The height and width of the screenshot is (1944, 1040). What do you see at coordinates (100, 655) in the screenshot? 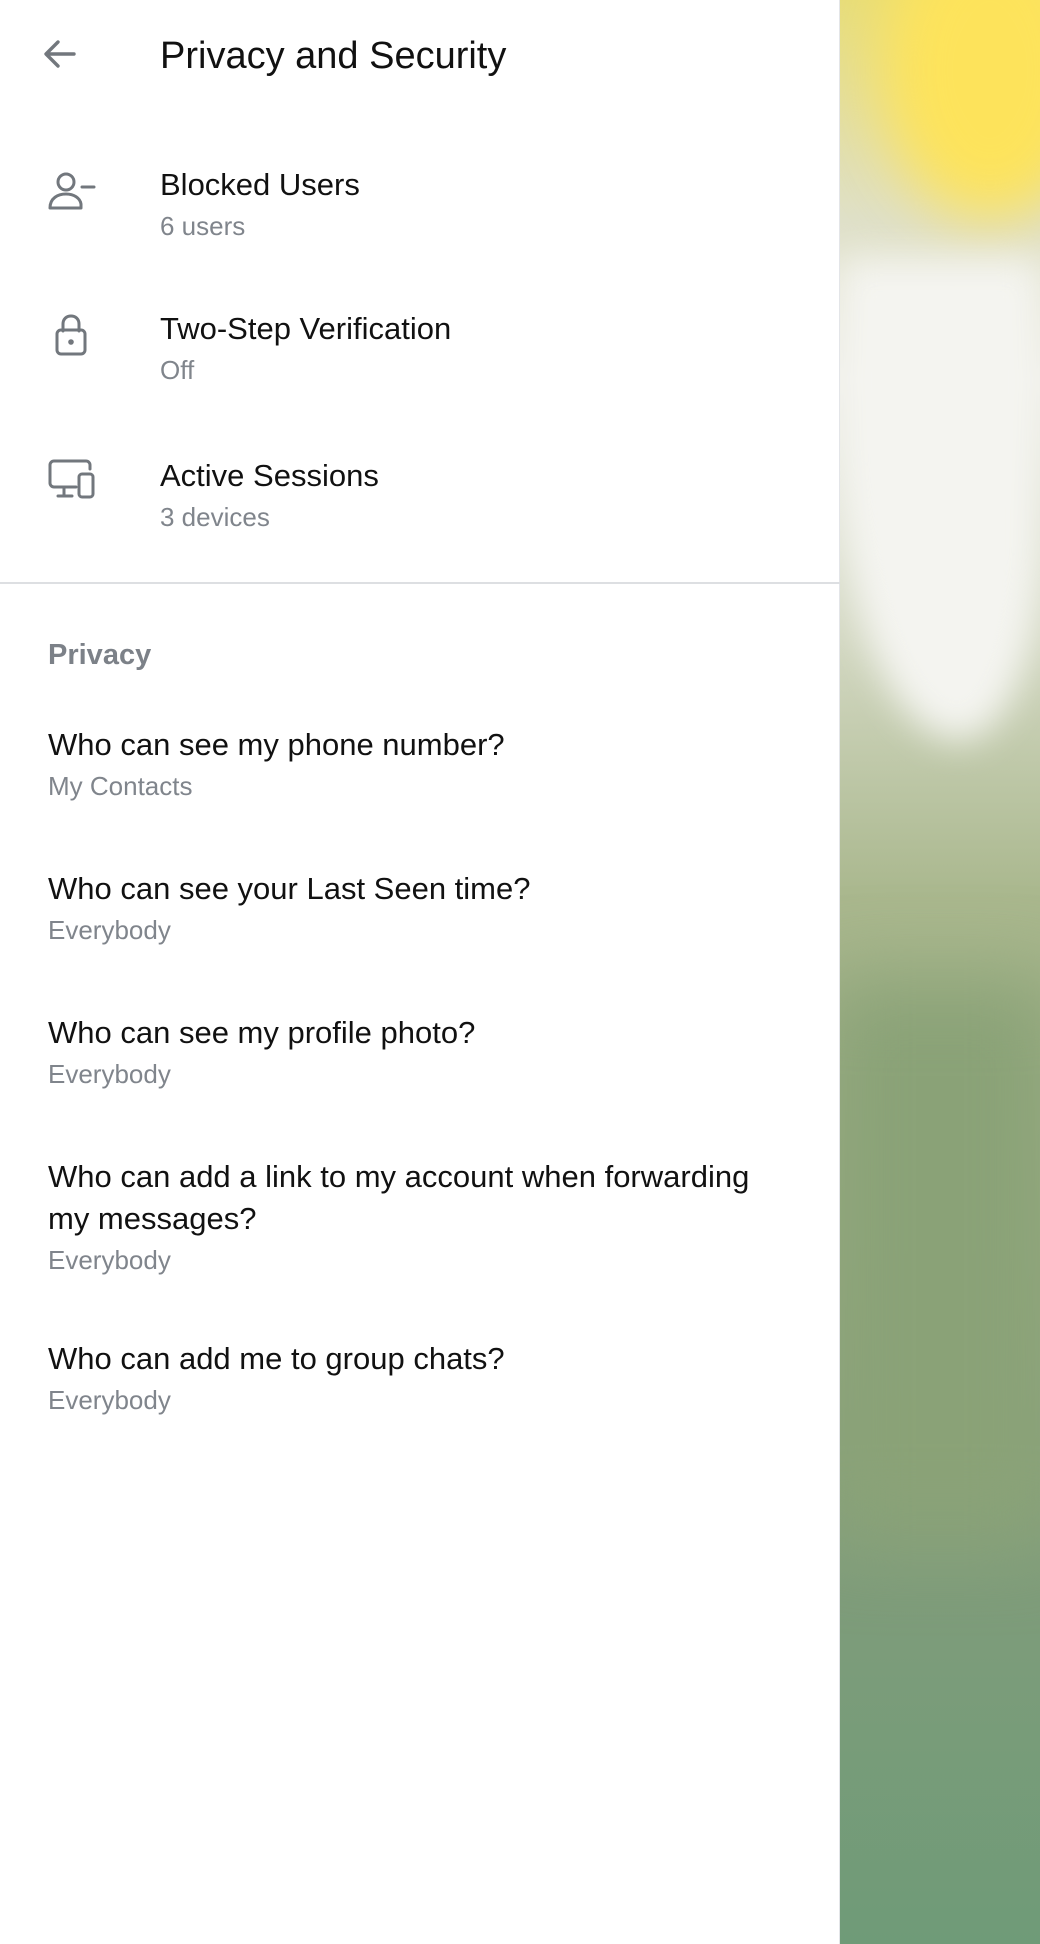
I see `privacy-section-header: Privacy` at bounding box center [100, 655].